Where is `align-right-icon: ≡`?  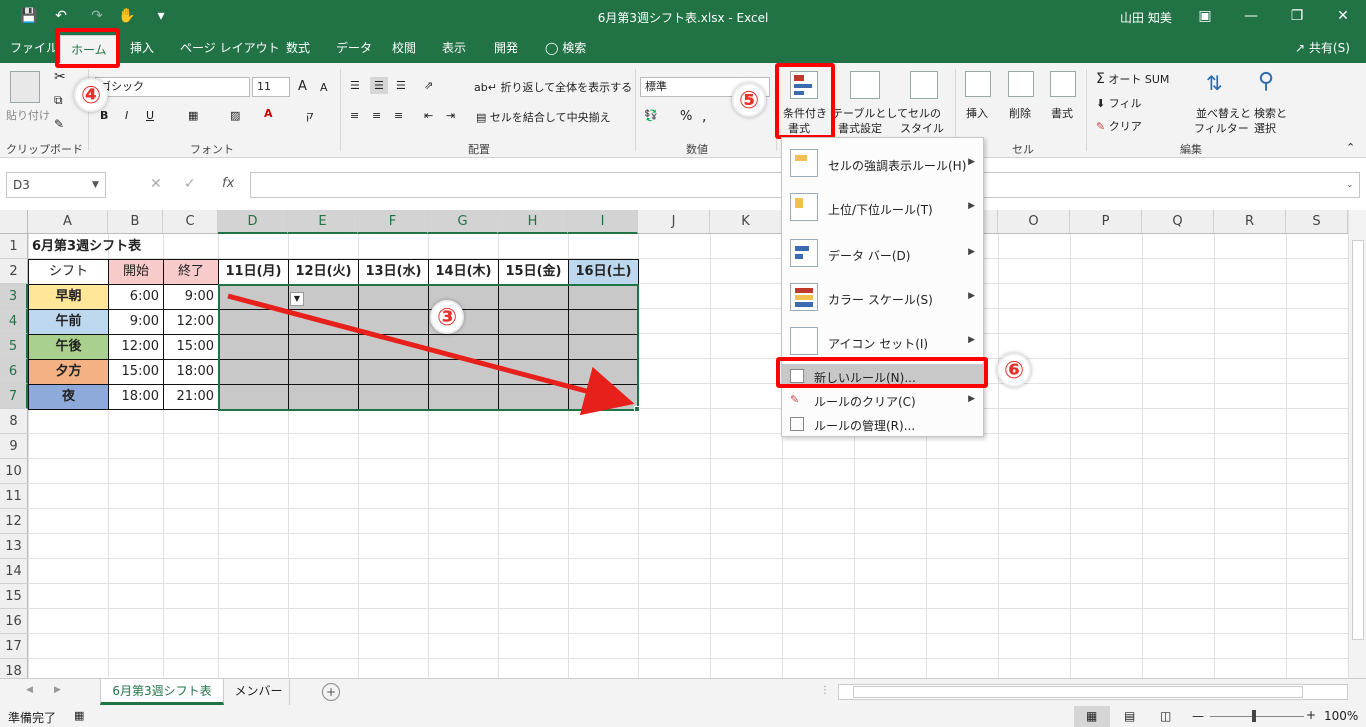
align-right-icon: ≡ is located at coordinates (398, 115).